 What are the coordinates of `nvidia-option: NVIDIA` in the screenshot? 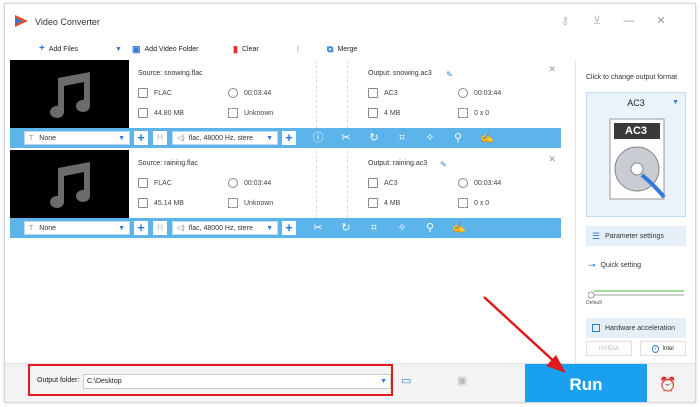 It's located at (609, 348).